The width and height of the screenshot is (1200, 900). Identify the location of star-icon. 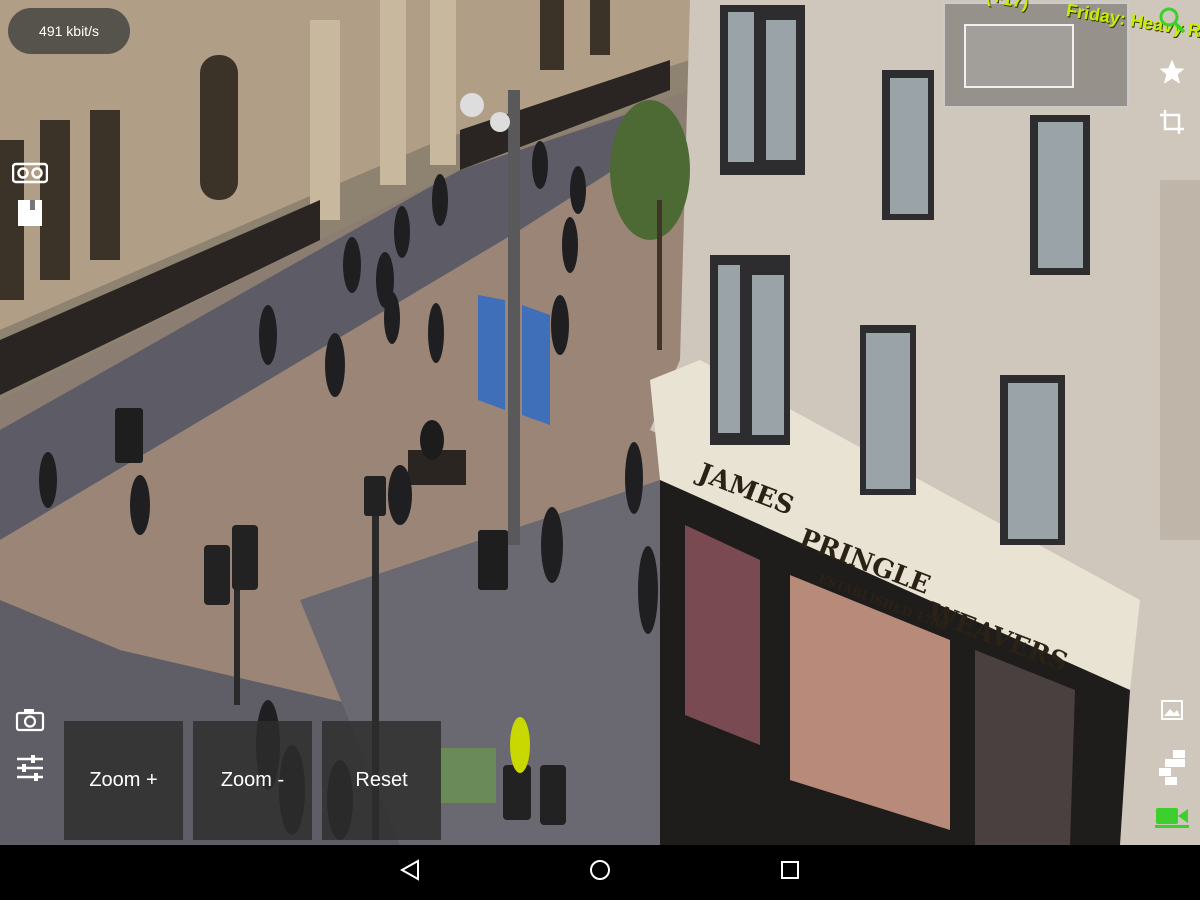
(1172, 74).